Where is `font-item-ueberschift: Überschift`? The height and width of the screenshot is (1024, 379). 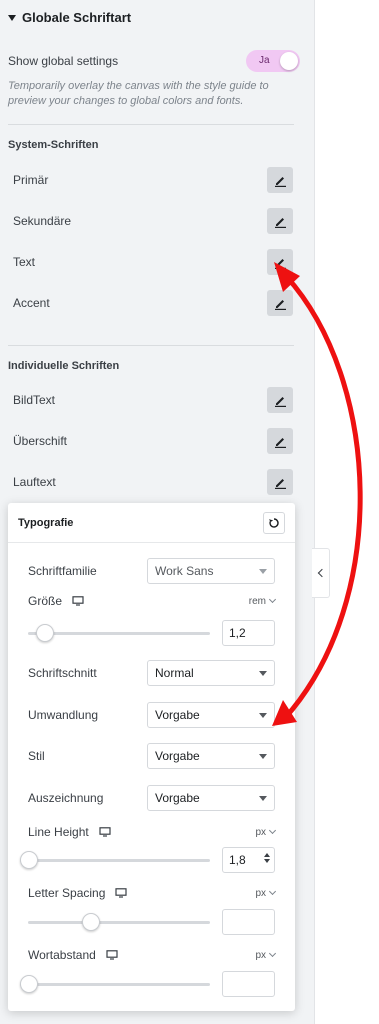 font-item-ueberschift: Überschift is located at coordinates (153, 441).